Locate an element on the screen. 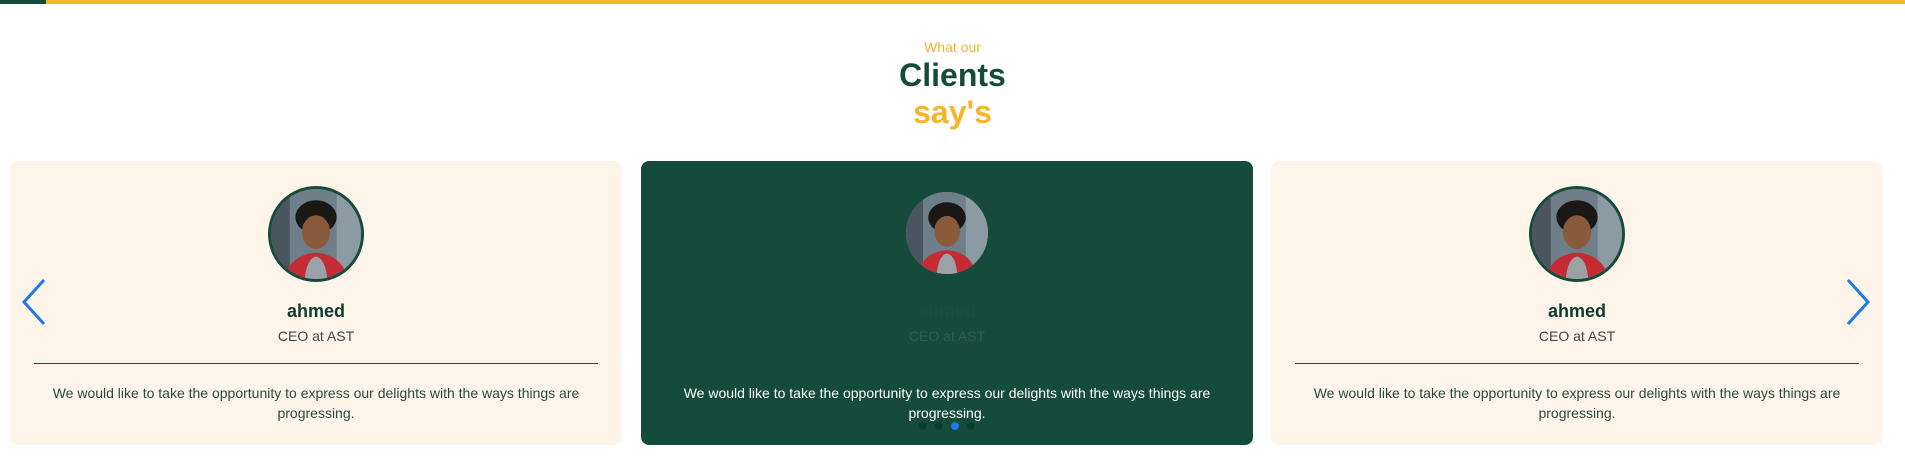 The height and width of the screenshot is (468, 1905). chevron-left-icon is located at coordinates (33, 302).